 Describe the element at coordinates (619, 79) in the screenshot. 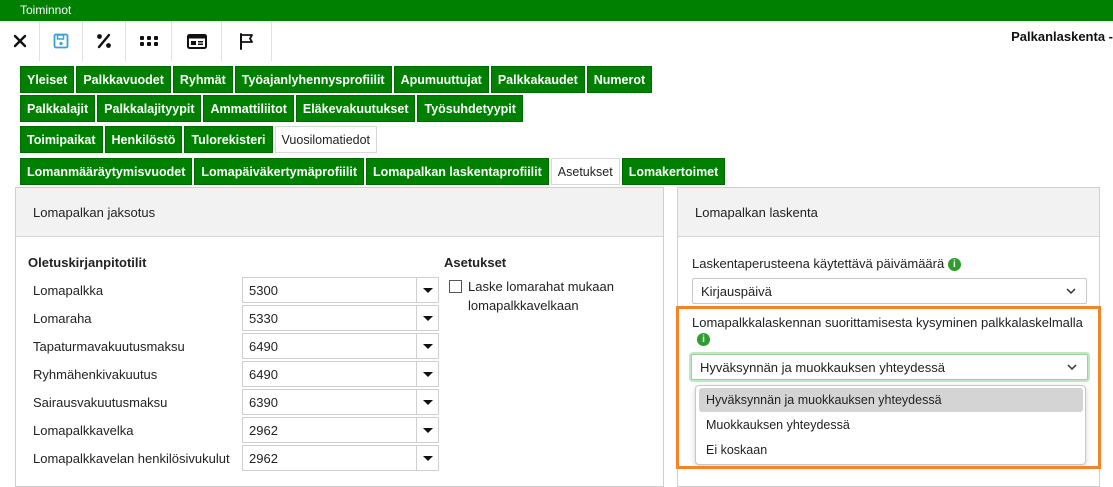

I see `tab-numerot: Numerot` at that location.